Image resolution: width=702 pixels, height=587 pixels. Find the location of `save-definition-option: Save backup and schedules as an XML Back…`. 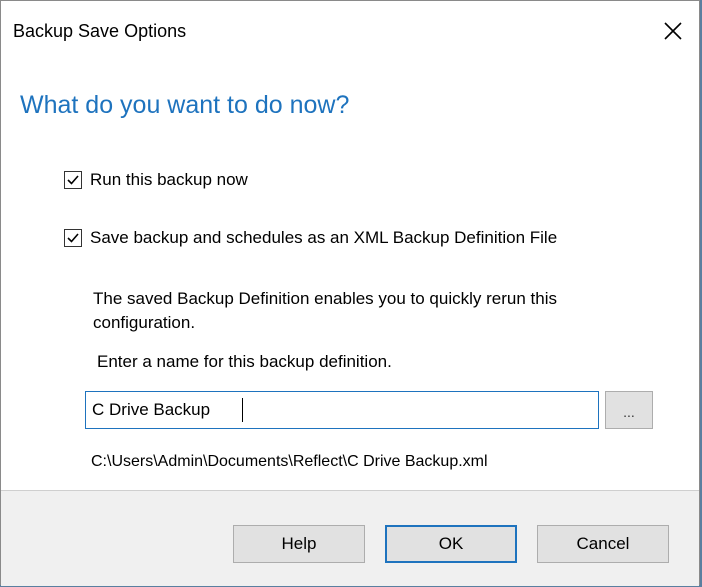

save-definition-option: Save backup and schedules as an XML Back… is located at coordinates (310, 238).